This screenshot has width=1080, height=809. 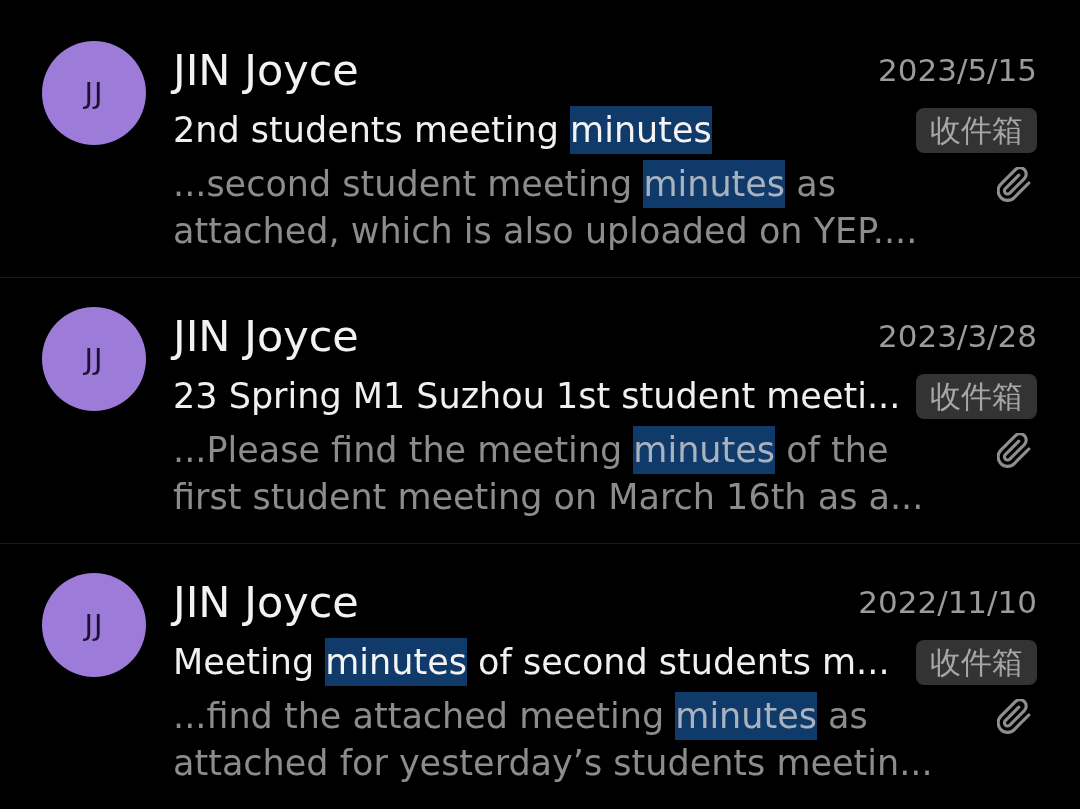 What do you see at coordinates (442, 130) in the screenshot?
I see `message-subject: 2nd students meeting minutes` at bounding box center [442, 130].